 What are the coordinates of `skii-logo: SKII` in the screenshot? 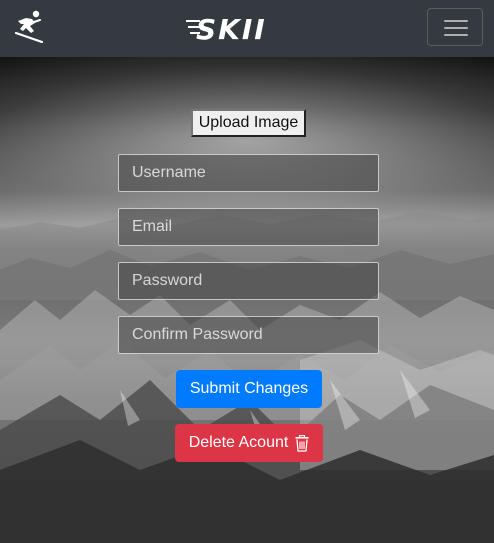 It's located at (240, 28).